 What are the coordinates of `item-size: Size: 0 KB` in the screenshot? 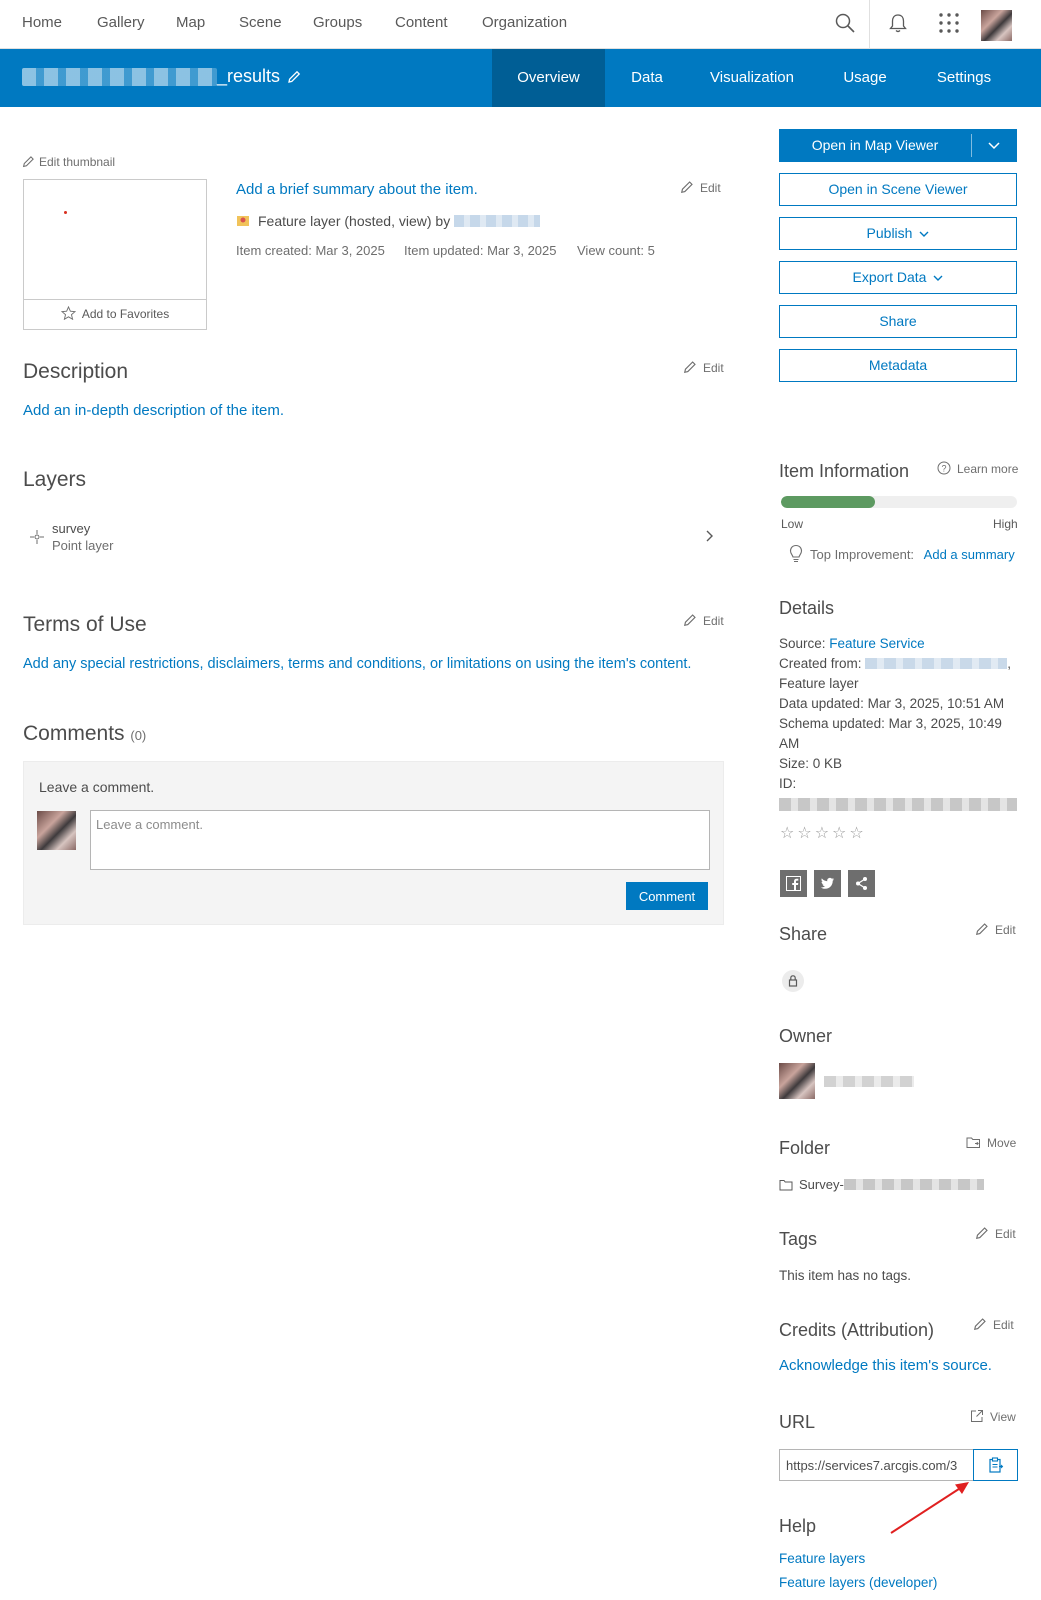 It's located at (811, 763).